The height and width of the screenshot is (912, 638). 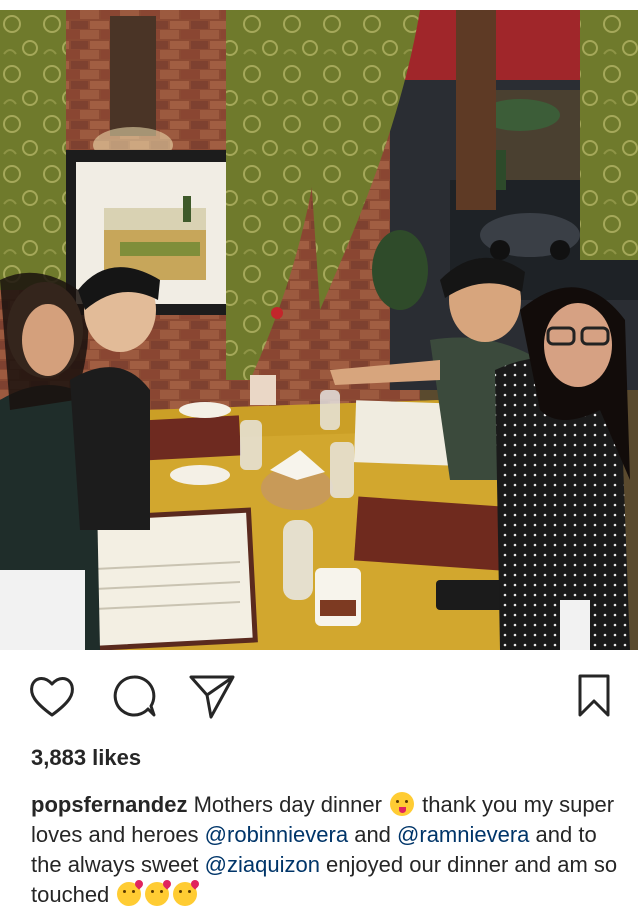 I want to click on caption-text: and, so click(x=373, y=834).